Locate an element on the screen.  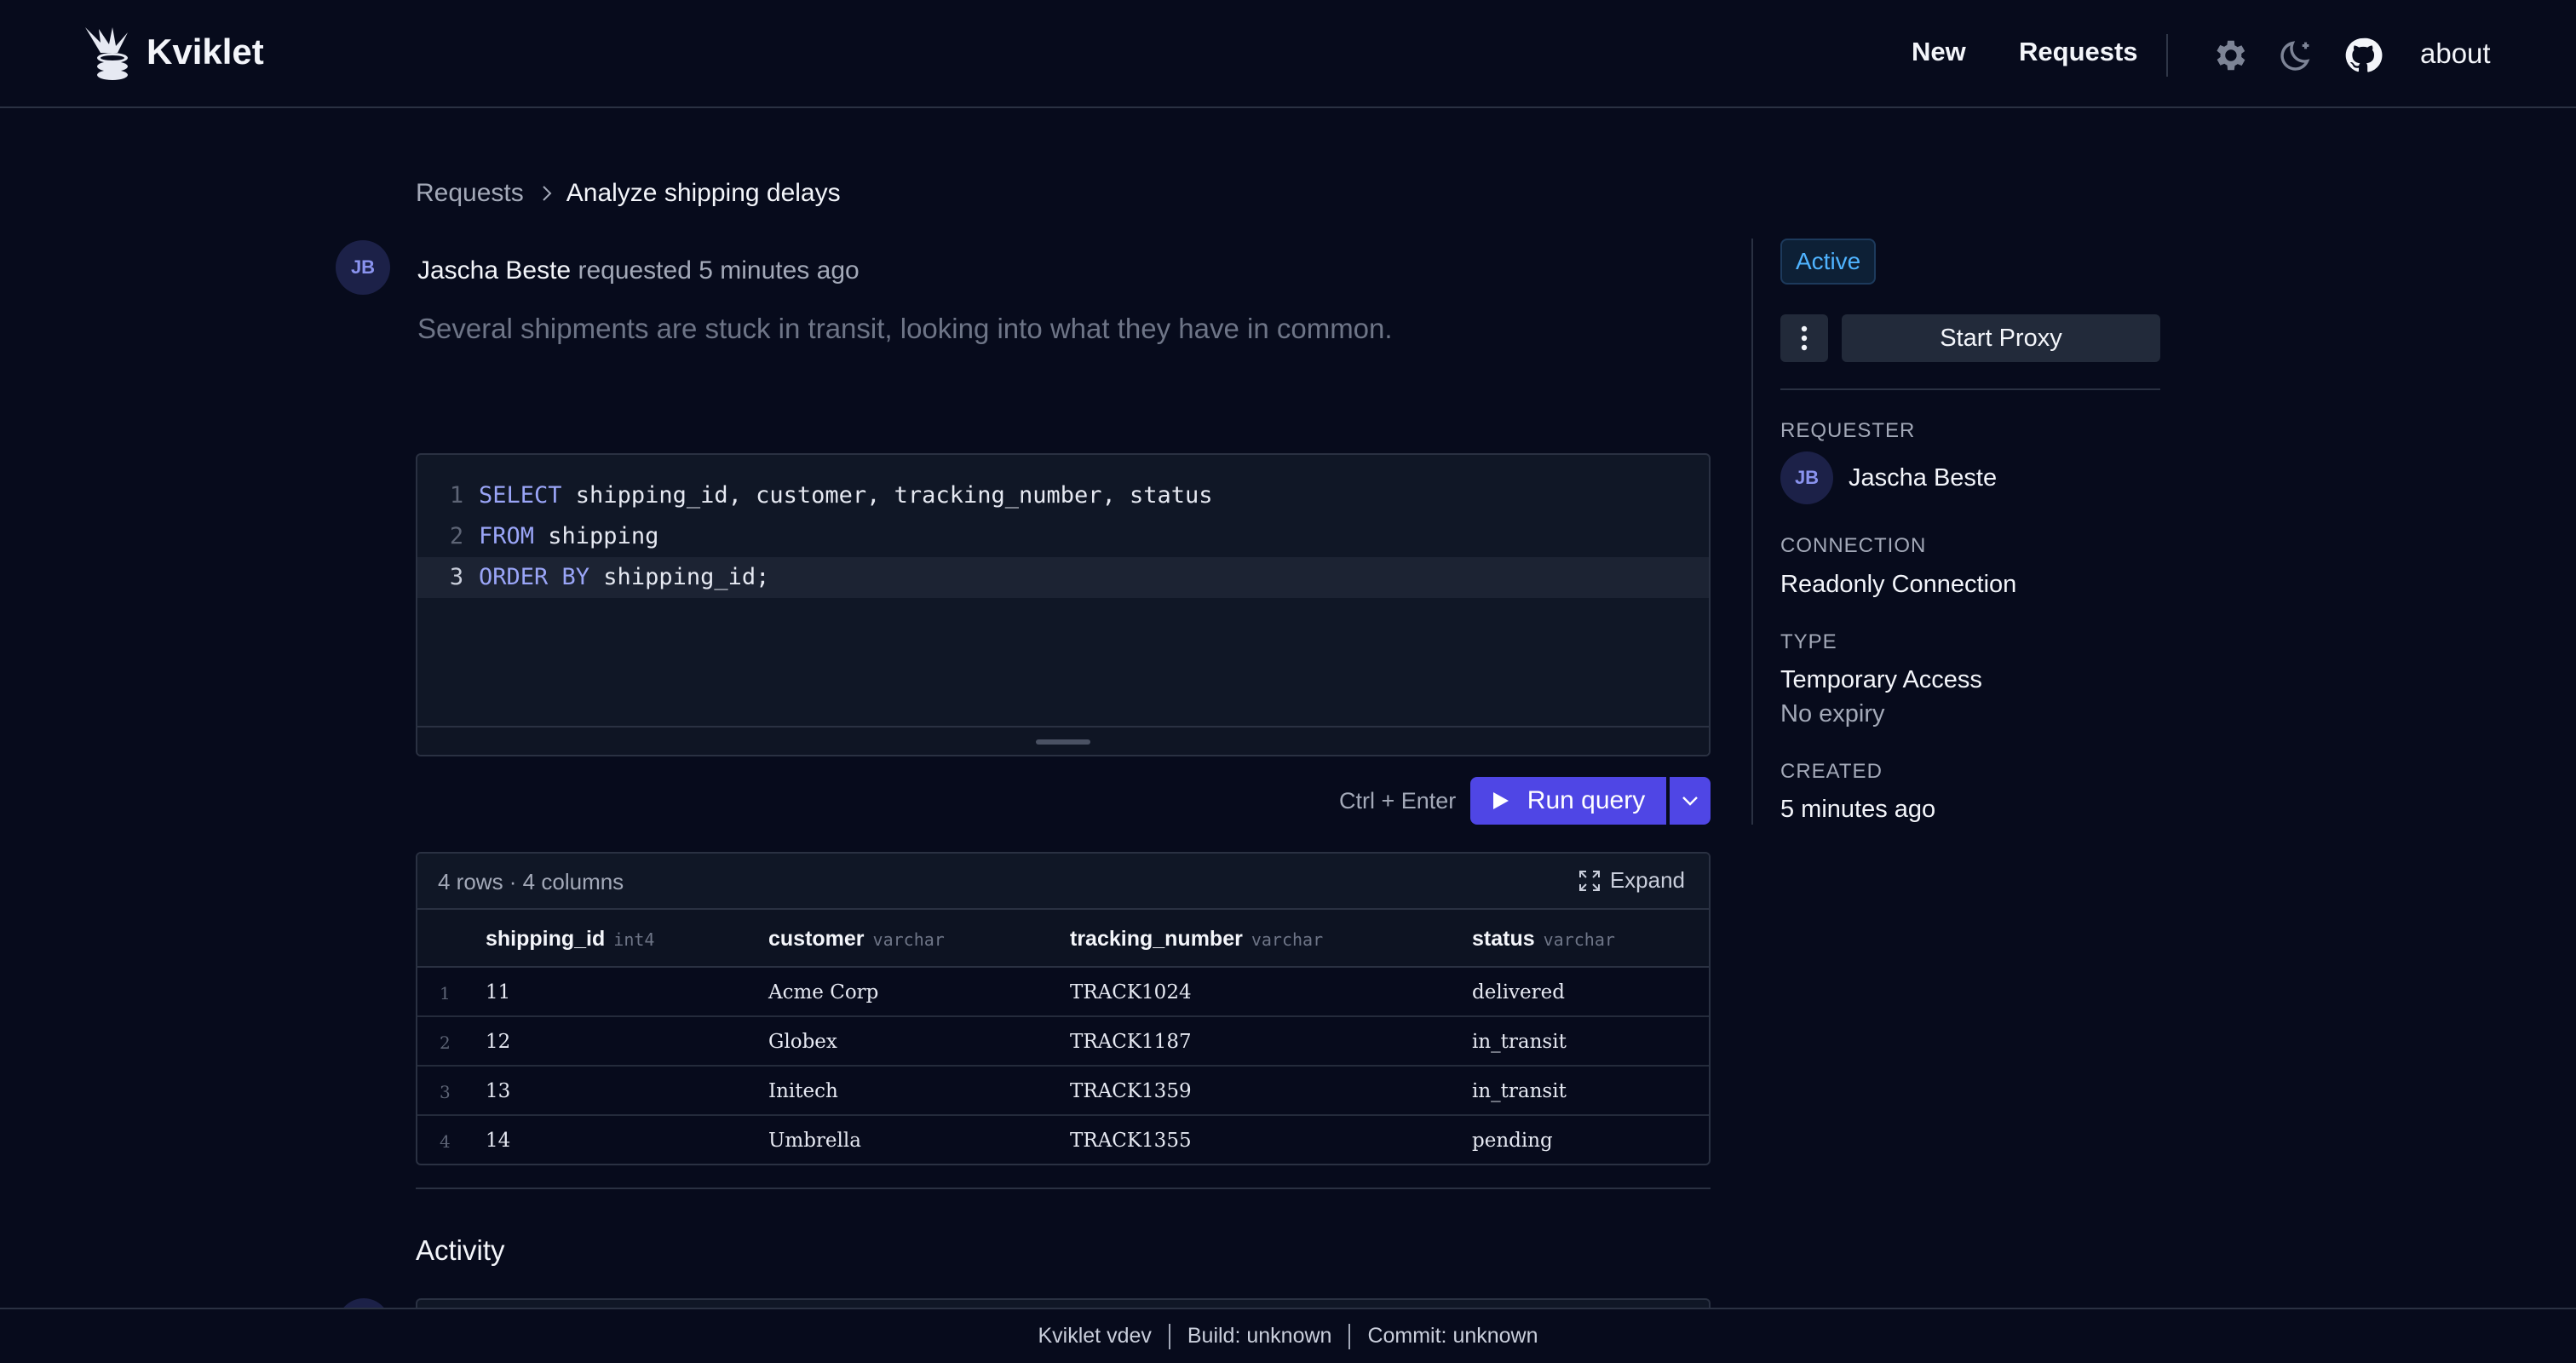
requester-label: REQUESTER is located at coordinates (1848, 430).